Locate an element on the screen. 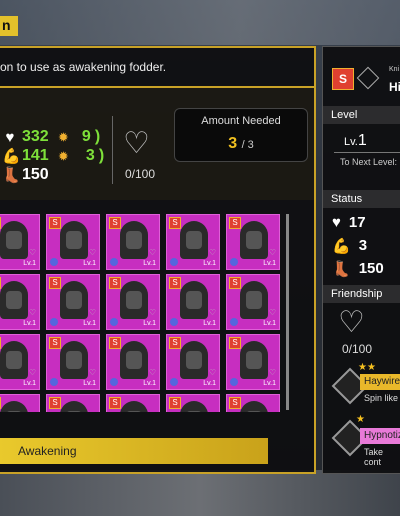  level-display: Lv.1 is located at coordinates (355, 140).